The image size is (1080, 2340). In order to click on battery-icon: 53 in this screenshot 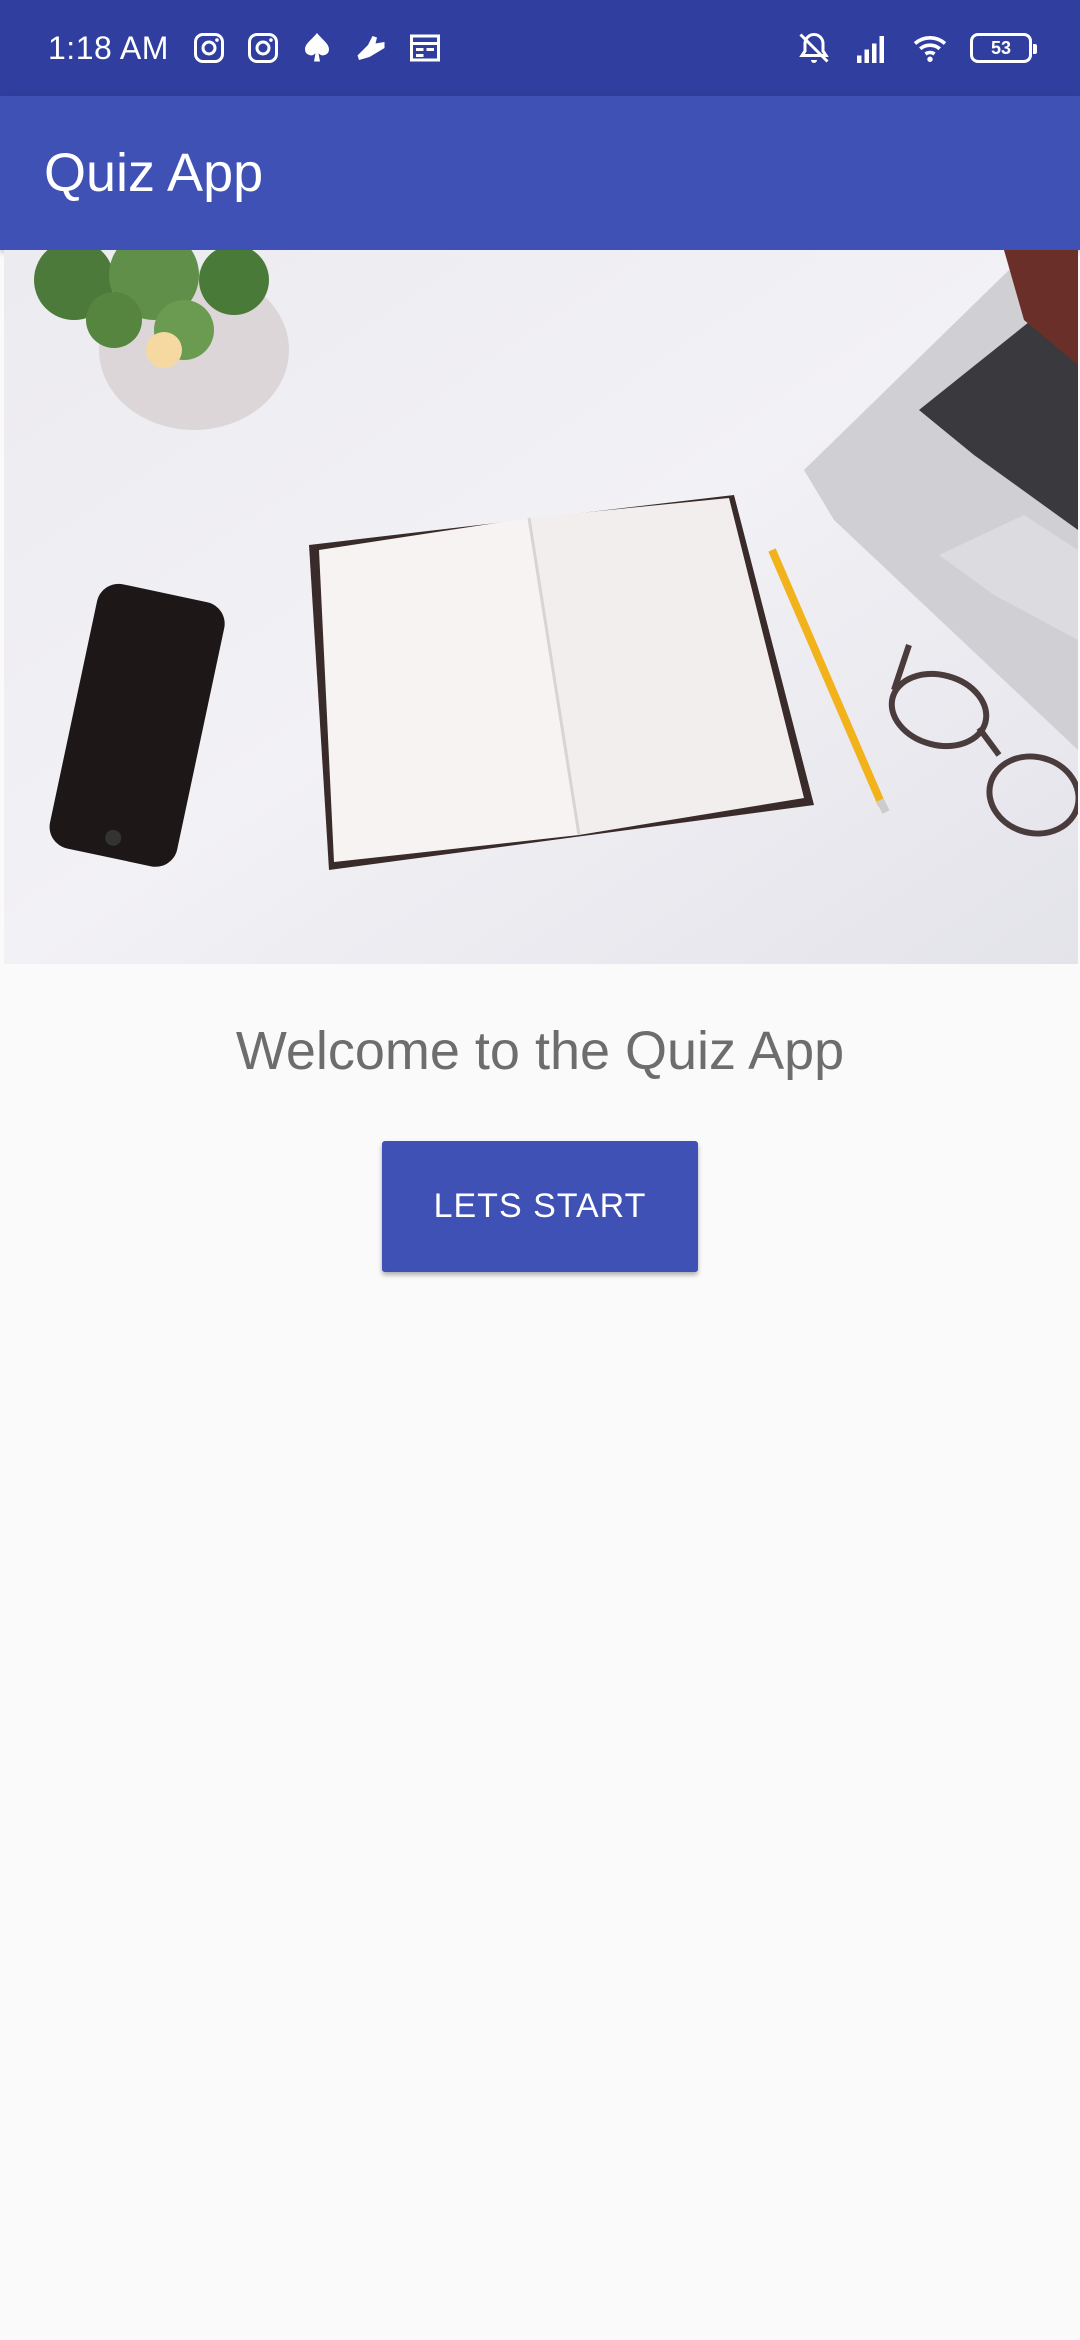, I will do `click(1003, 48)`.